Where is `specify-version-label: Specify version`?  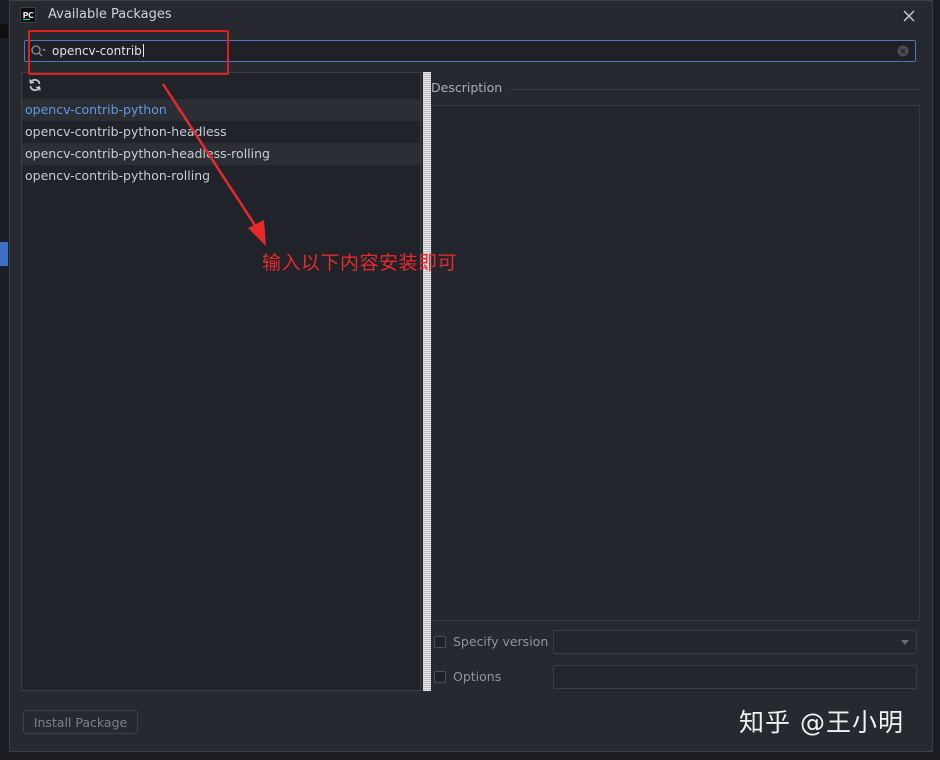 specify-version-label: Specify version is located at coordinates (501, 641).